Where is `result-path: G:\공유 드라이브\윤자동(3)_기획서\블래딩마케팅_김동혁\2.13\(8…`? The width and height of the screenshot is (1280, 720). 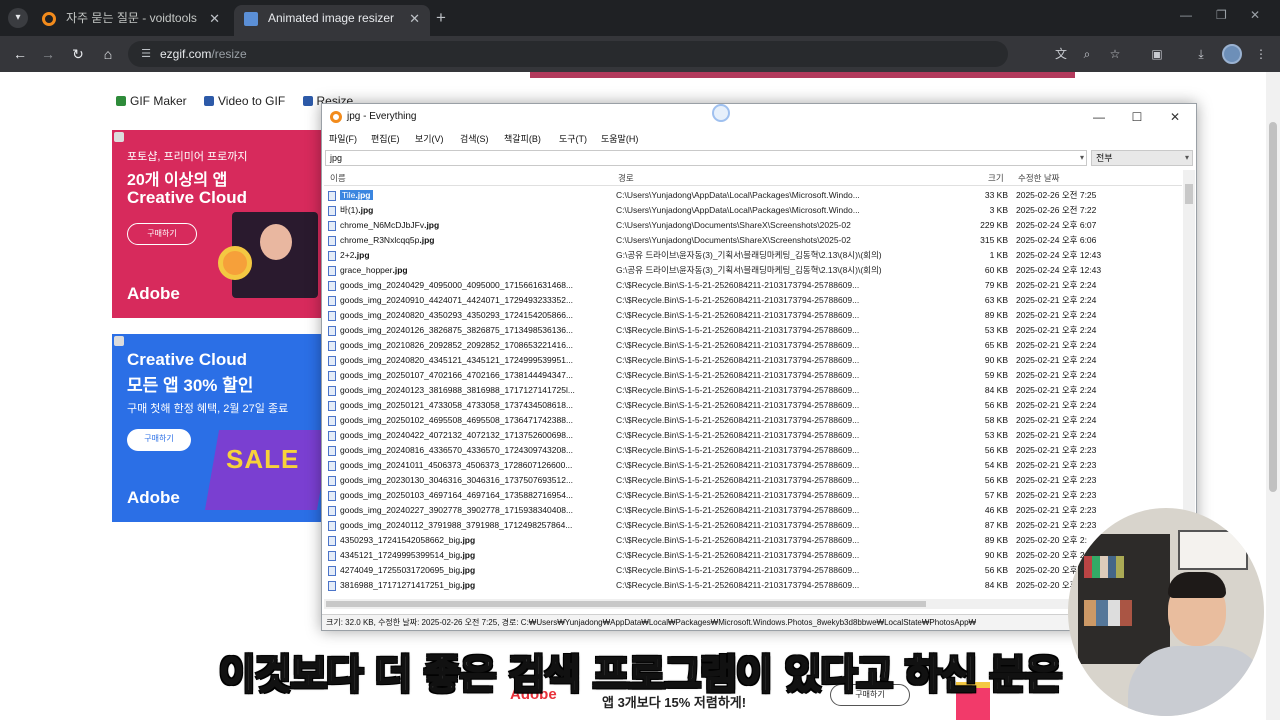 result-path: G:\공유 드라이브\윤자동(3)_기획서\블래딩마케팅_김동혁\2.13\(8… is located at coordinates (749, 270).